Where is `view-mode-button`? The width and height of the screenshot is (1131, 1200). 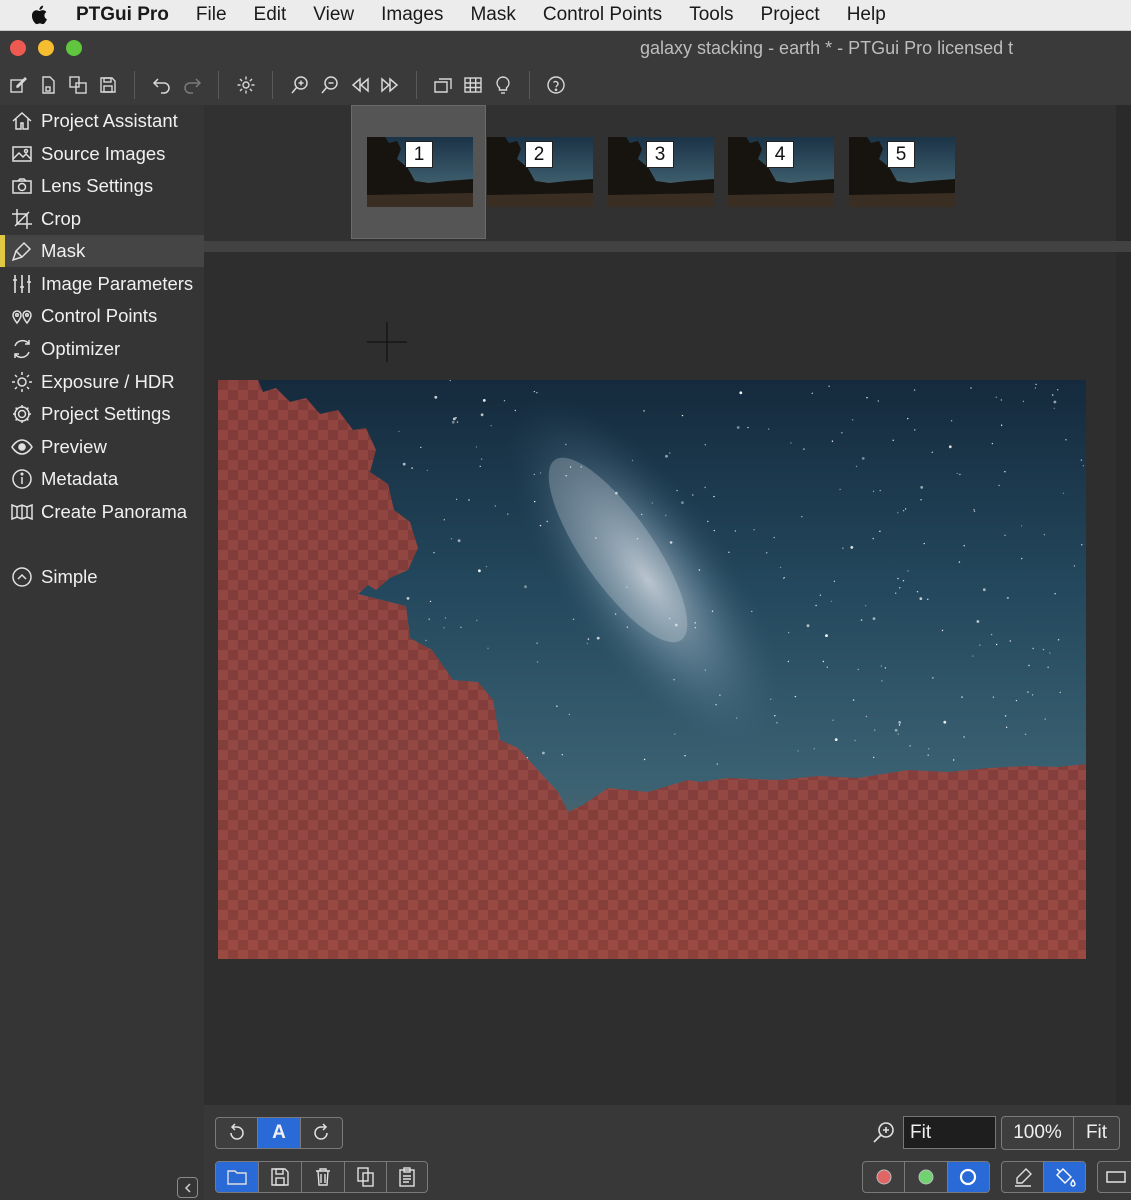
view-mode-button is located at coordinates (1114, 1177).